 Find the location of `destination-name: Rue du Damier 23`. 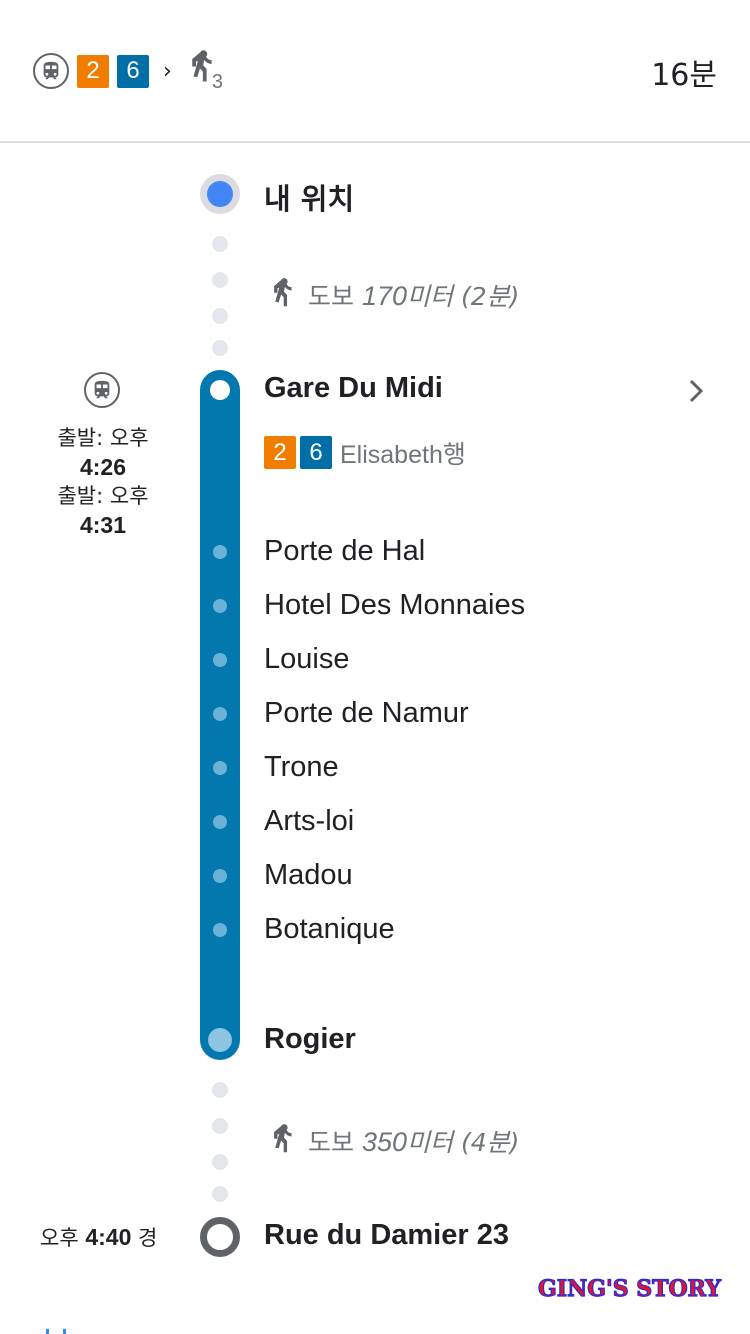

destination-name: Rue du Damier 23 is located at coordinates (386, 1235).